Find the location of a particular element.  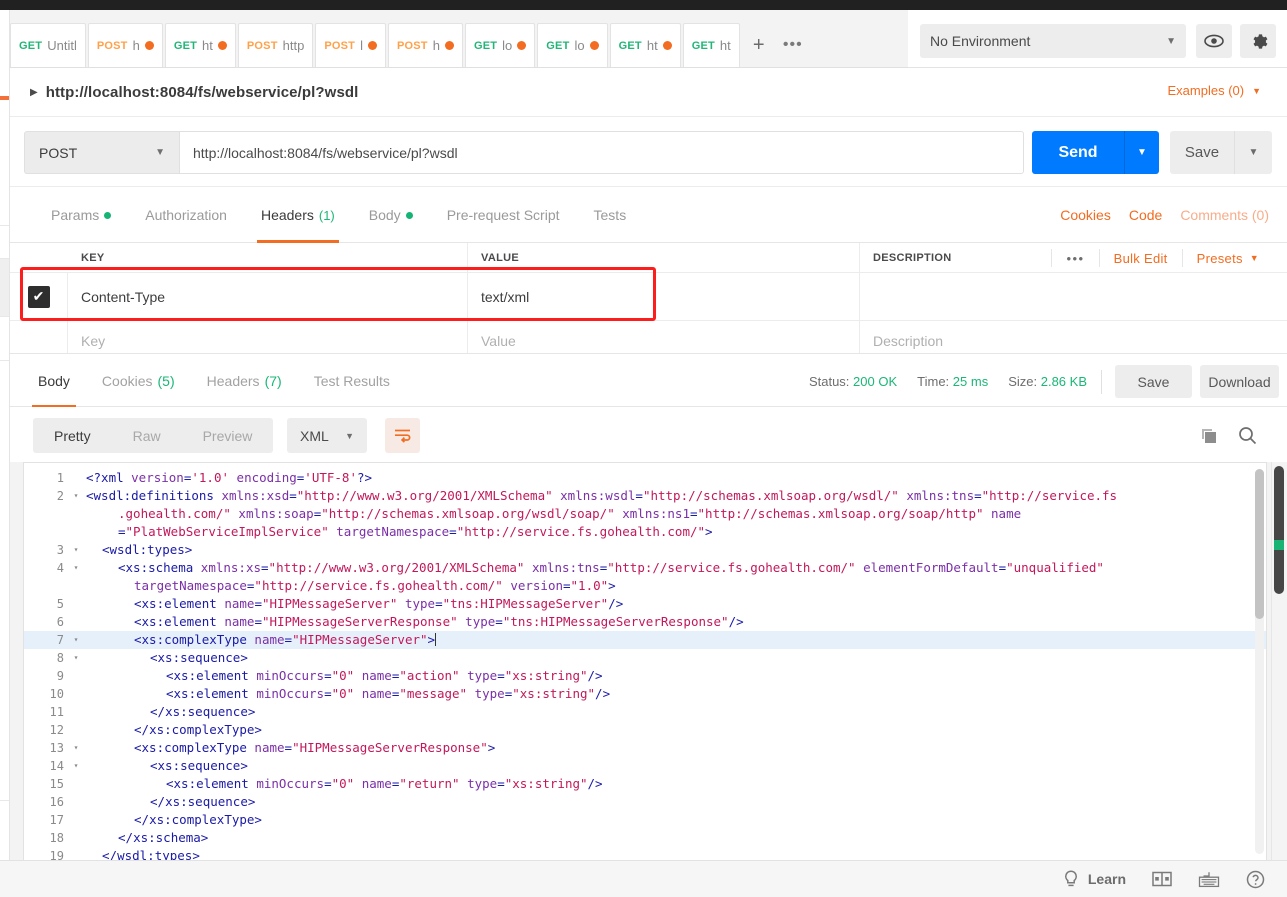

response-tab-list: Body Cookies (5) Headers (7) Test Results is located at coordinates (214, 381).